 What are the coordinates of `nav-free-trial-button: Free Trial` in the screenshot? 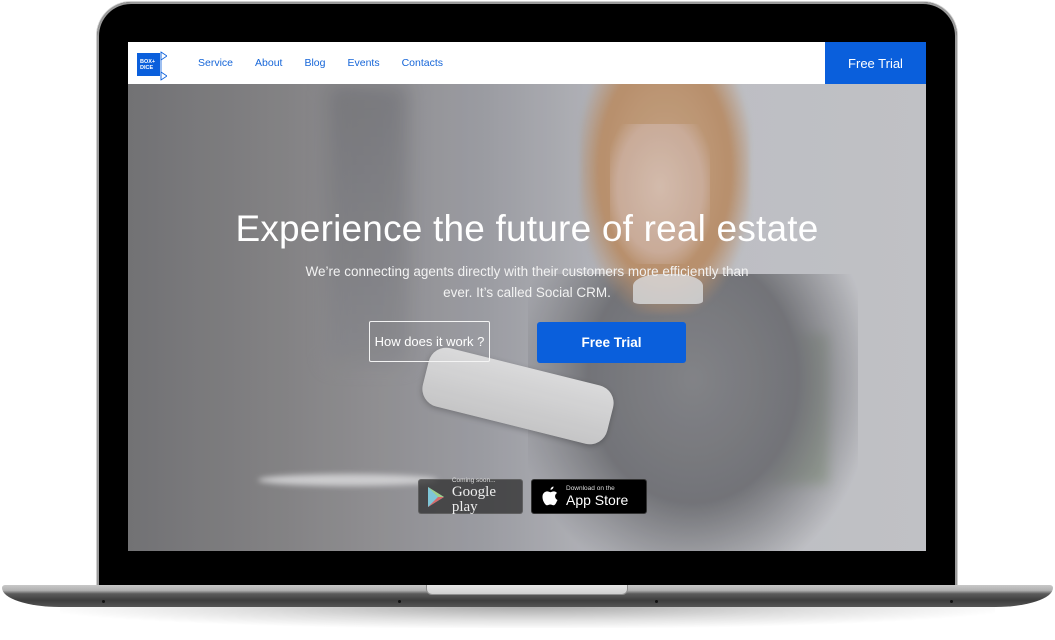 It's located at (875, 63).